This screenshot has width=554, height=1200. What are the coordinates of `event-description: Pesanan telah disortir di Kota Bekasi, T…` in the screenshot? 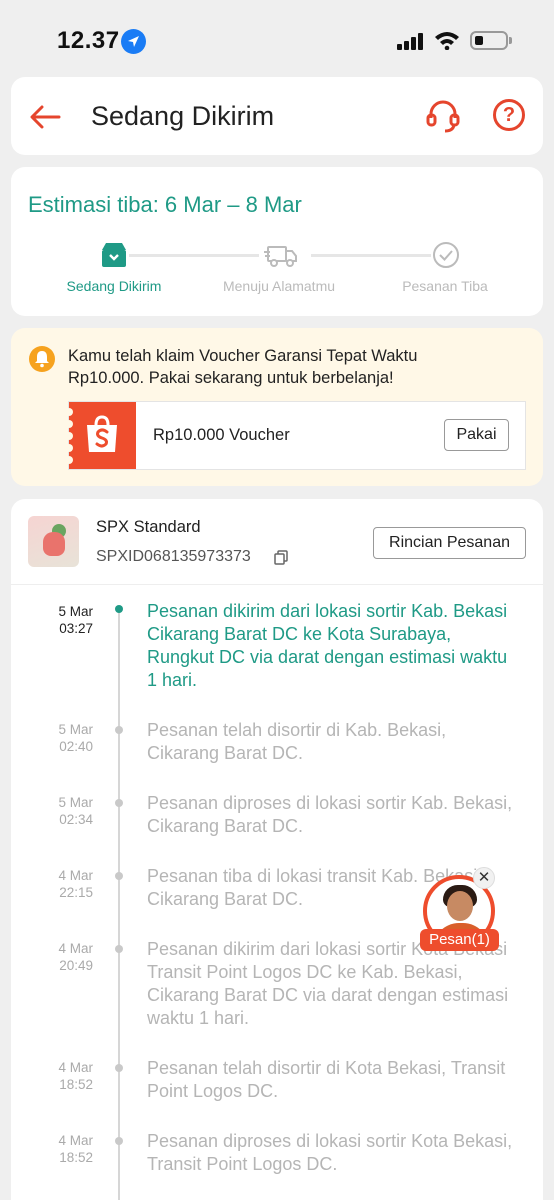 It's located at (326, 1079).